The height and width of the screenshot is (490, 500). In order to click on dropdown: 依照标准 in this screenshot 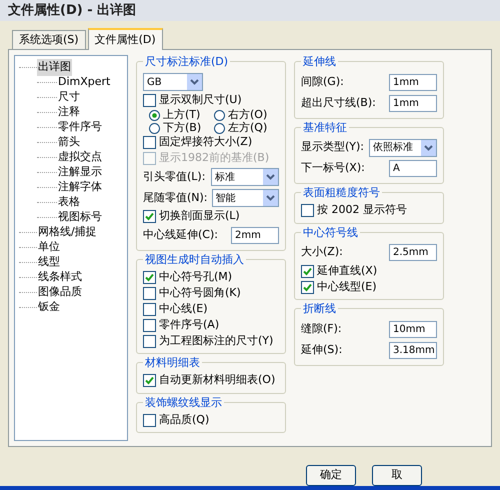, I will do `click(402, 147)`.